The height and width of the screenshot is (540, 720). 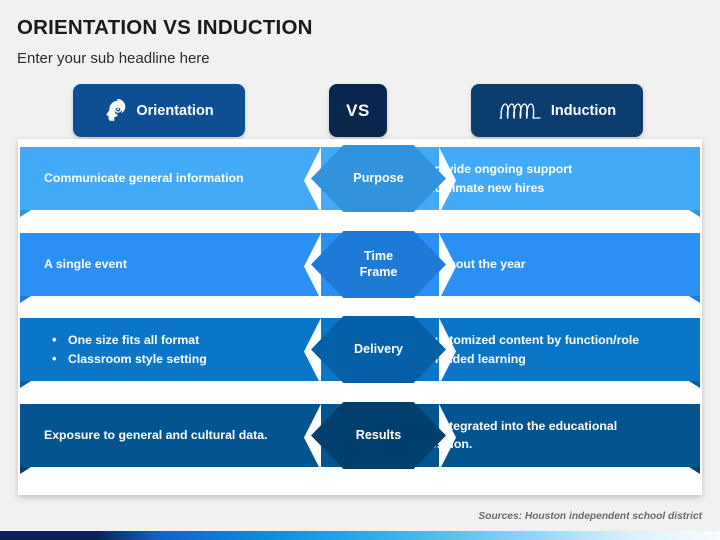 I want to click on hexagon-shape: Time Frame, so click(x=378, y=264).